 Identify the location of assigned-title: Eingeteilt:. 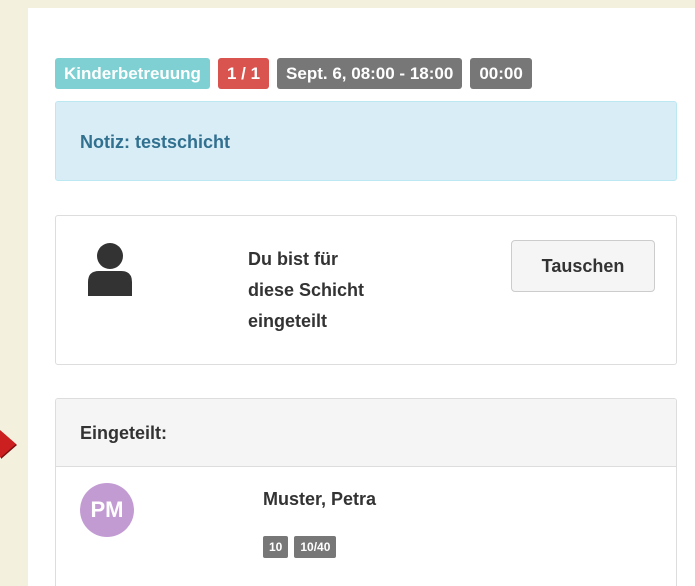
(124, 433).